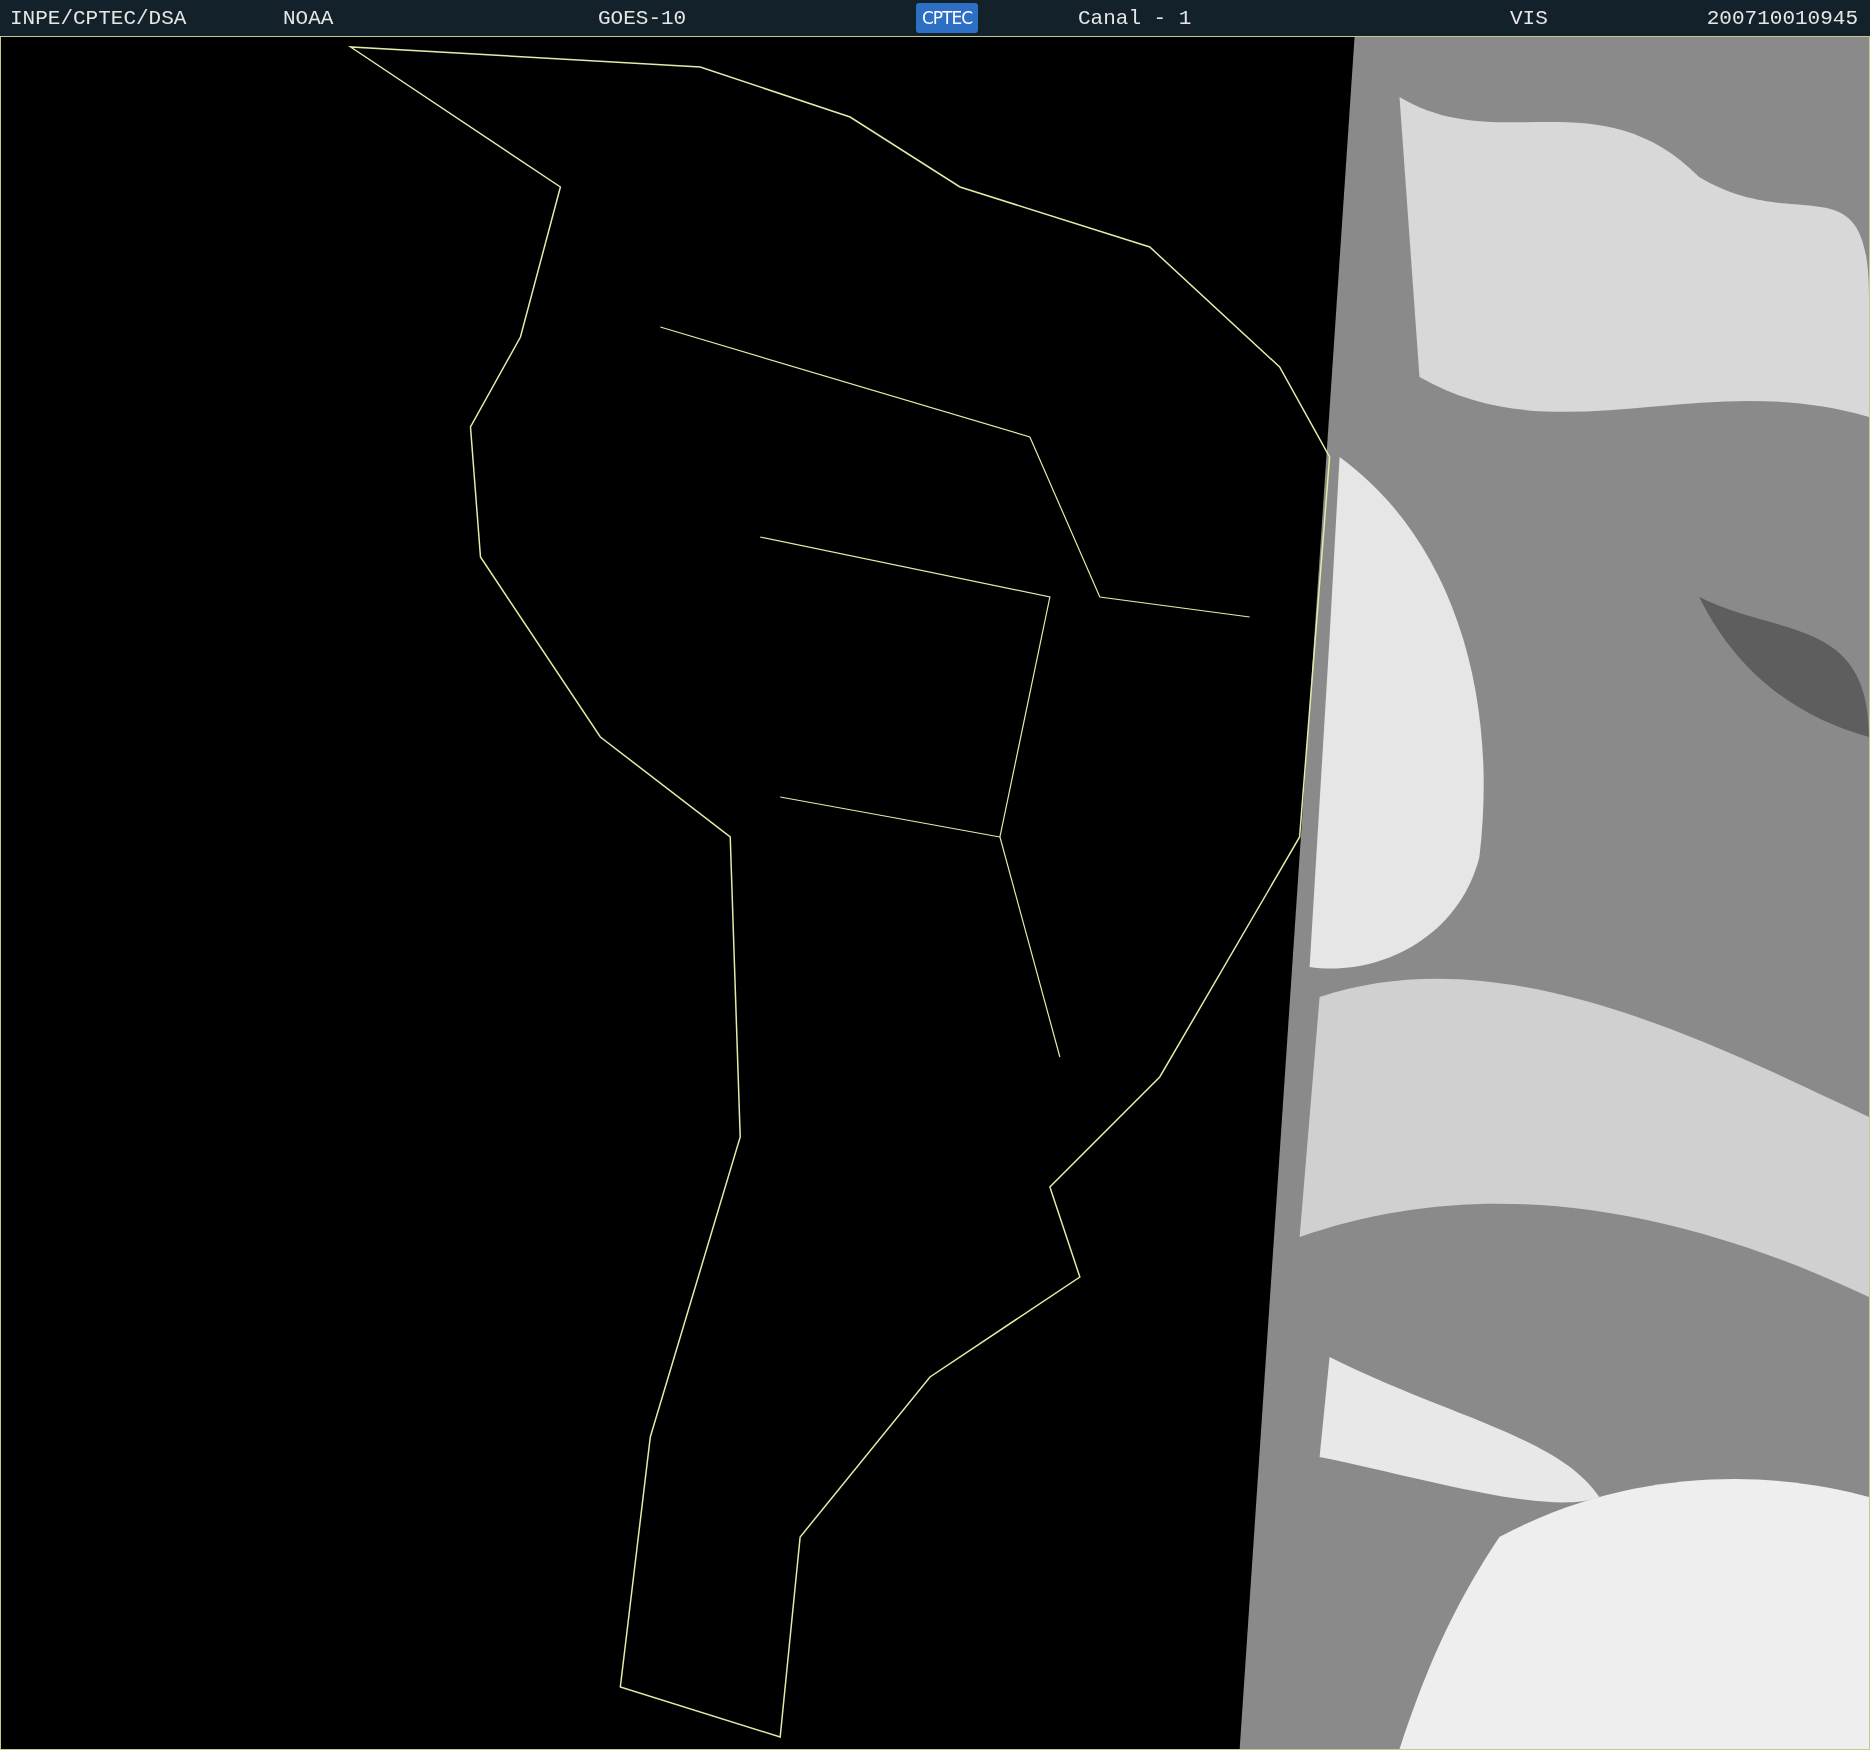  What do you see at coordinates (1135, 18) in the screenshot?
I see `header-label: Canal - 1` at bounding box center [1135, 18].